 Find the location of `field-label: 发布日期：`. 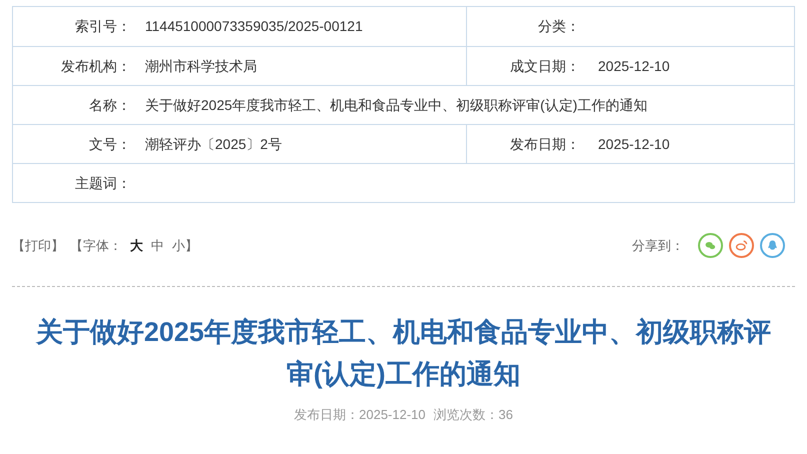

field-label: 发布日期： is located at coordinates (544, 144).